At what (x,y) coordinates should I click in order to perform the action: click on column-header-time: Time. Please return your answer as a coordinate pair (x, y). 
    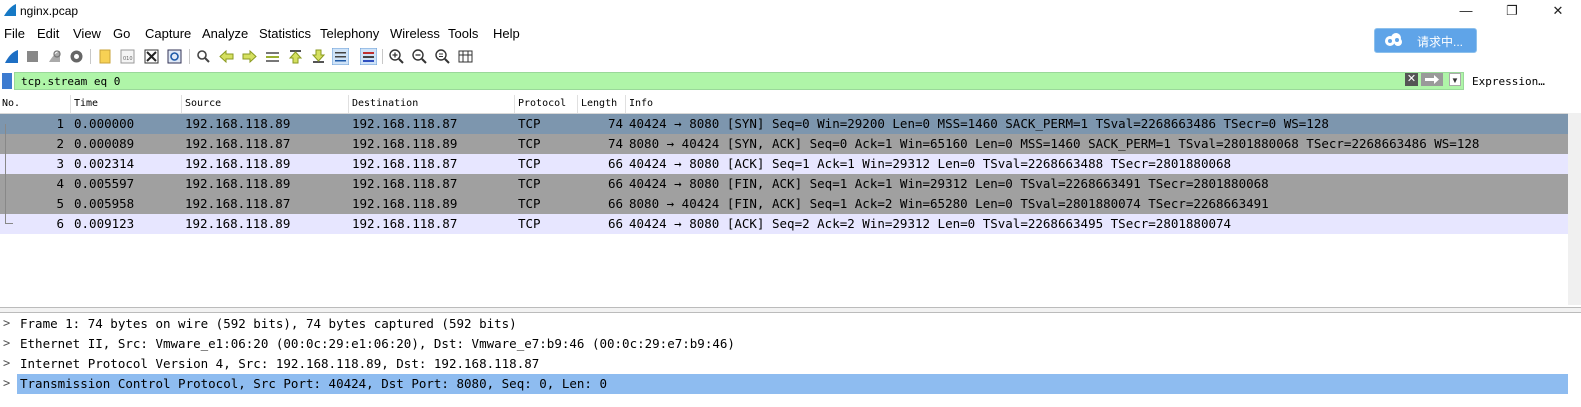
    Looking at the image, I should click on (86, 103).